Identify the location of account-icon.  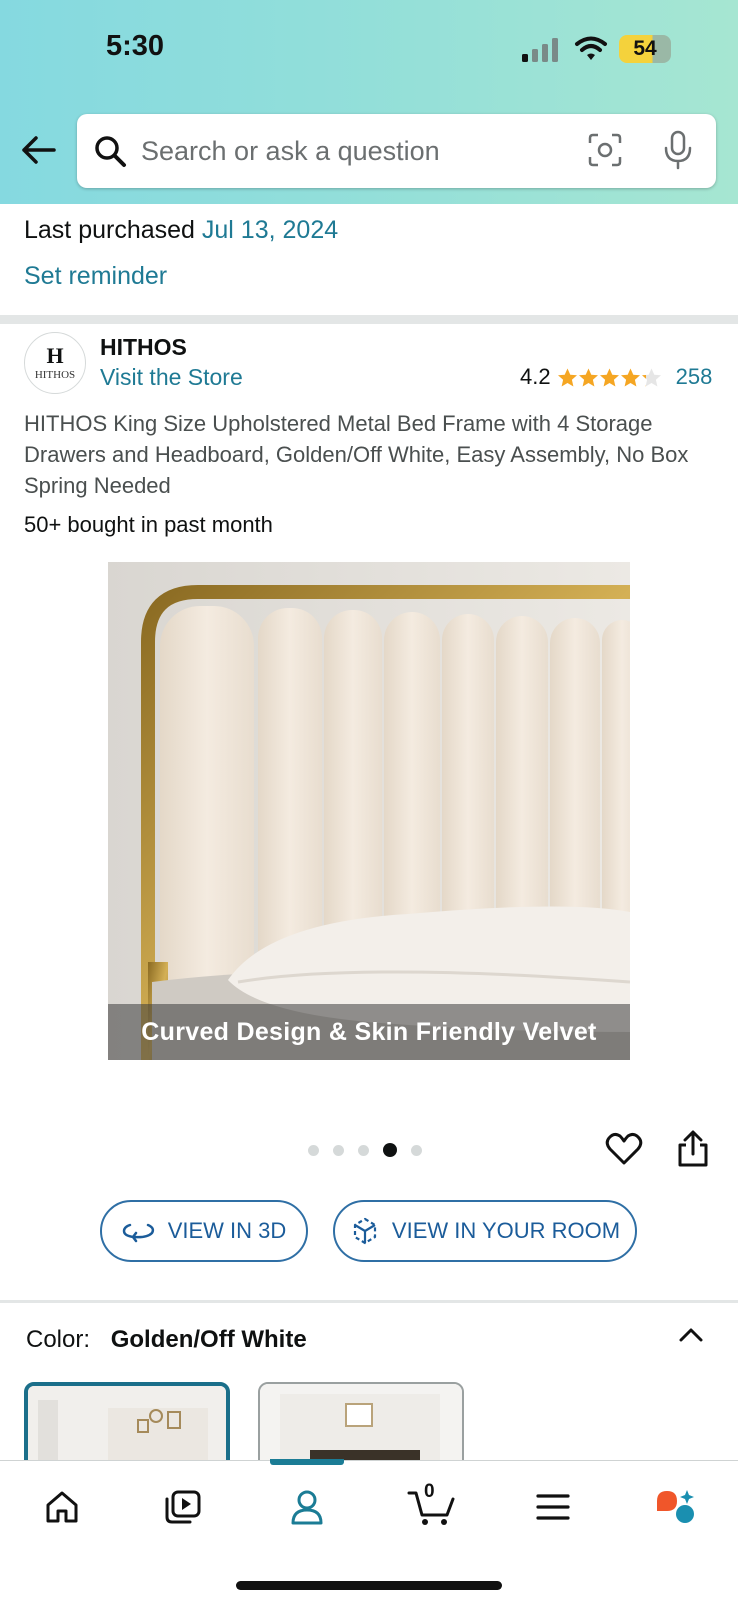
(307, 1507).